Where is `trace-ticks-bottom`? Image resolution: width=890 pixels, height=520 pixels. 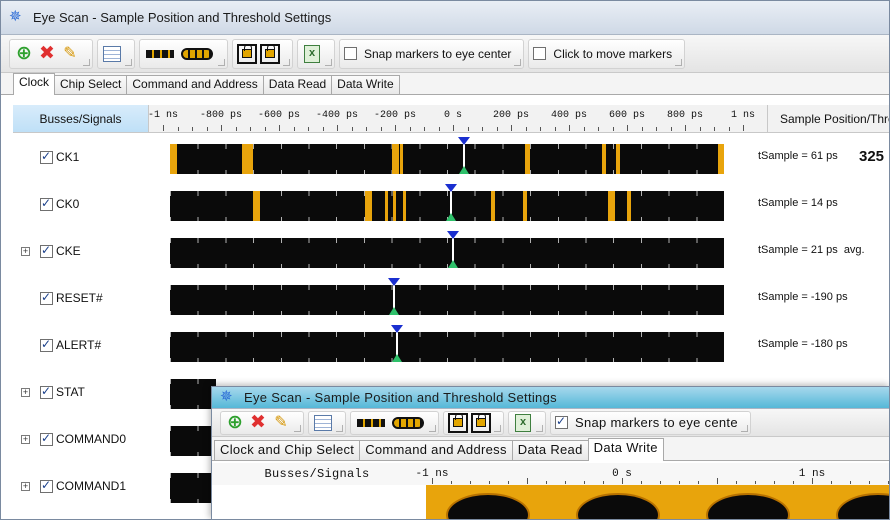 trace-ticks-bottom is located at coordinates (193, 501).